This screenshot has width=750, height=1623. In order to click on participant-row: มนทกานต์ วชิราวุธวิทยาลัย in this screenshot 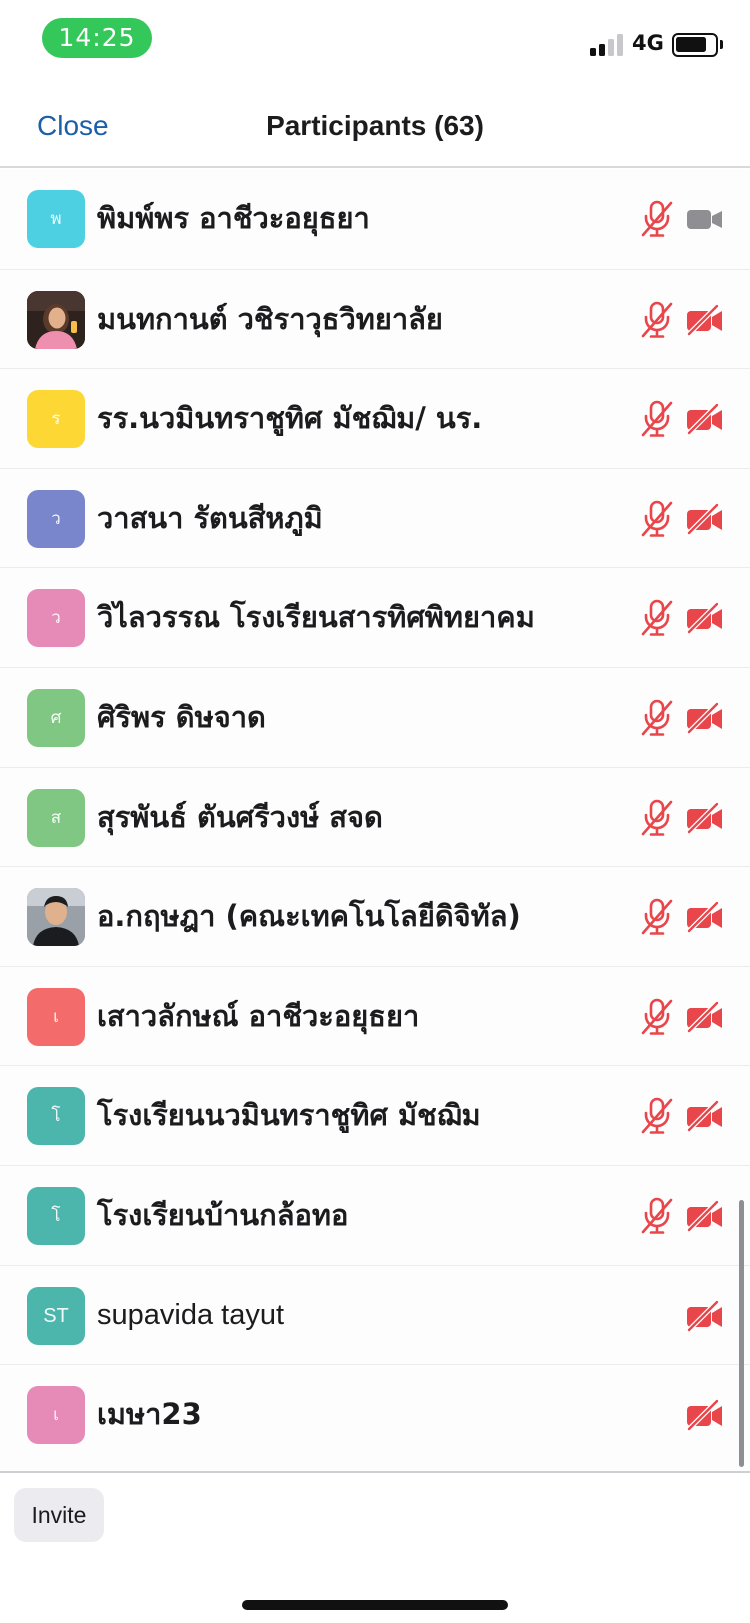, I will do `click(375, 318)`.